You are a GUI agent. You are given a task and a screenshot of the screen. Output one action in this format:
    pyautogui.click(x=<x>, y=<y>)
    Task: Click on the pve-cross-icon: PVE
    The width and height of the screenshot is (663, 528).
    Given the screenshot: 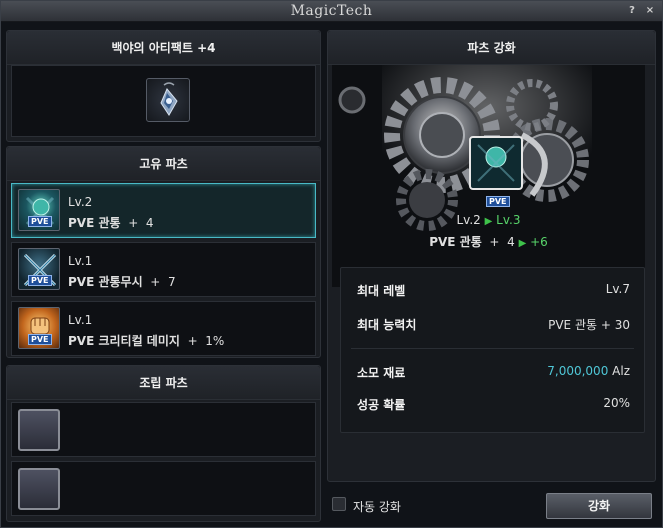 What is the action you would take?
    pyautogui.click(x=39, y=269)
    